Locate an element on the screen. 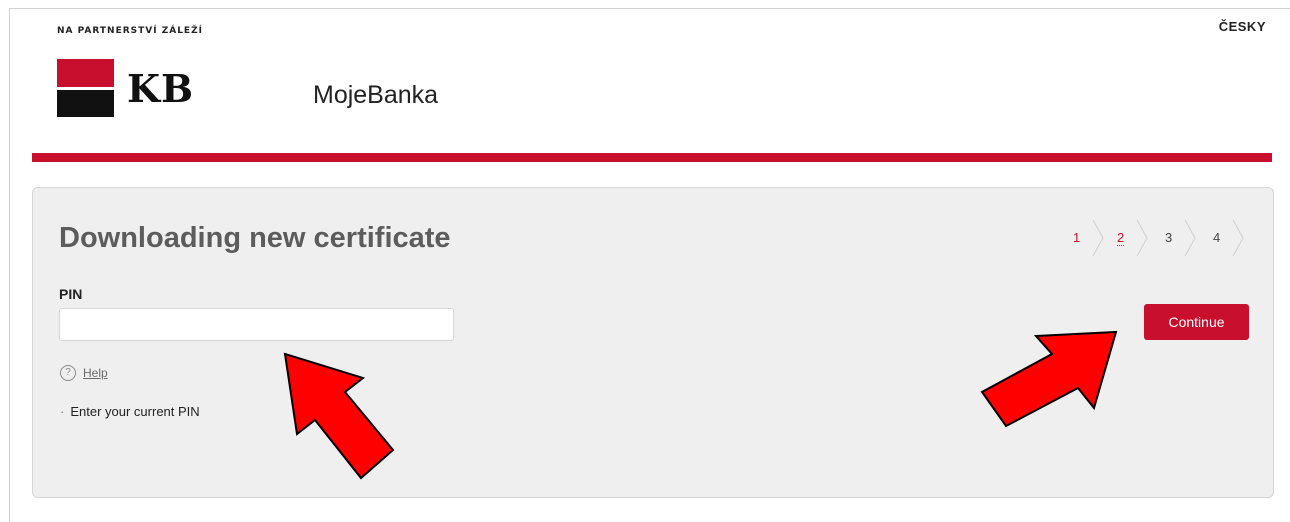  pin-label: PIN is located at coordinates (71, 294).